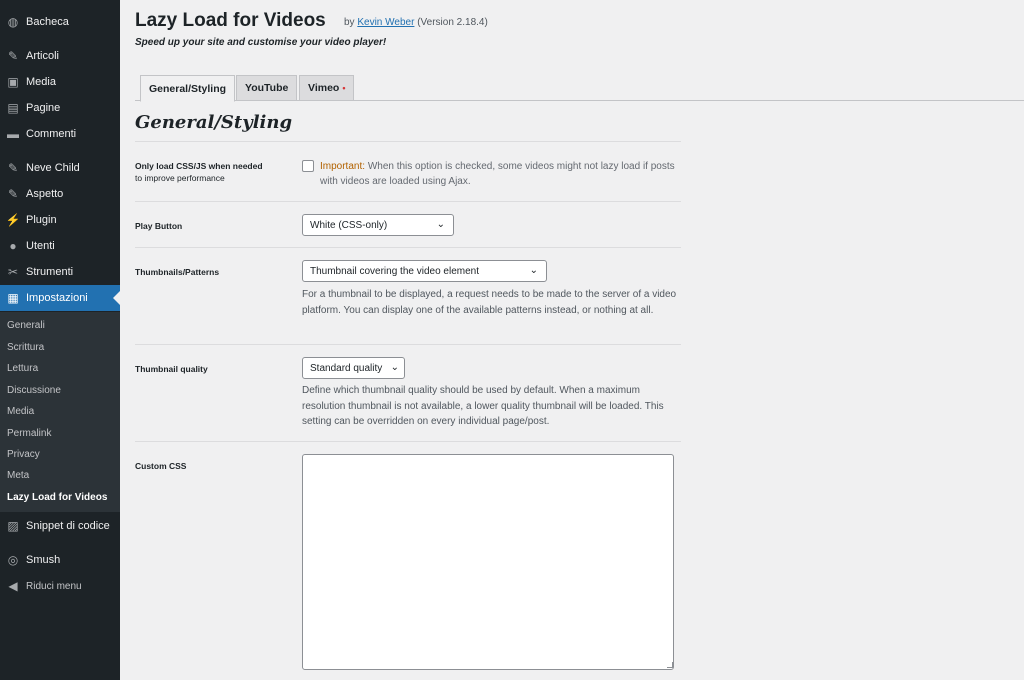 This screenshot has height=680, width=1024. Describe the element at coordinates (13, 220) in the screenshot. I see `plugin-icon: ⚡` at that location.